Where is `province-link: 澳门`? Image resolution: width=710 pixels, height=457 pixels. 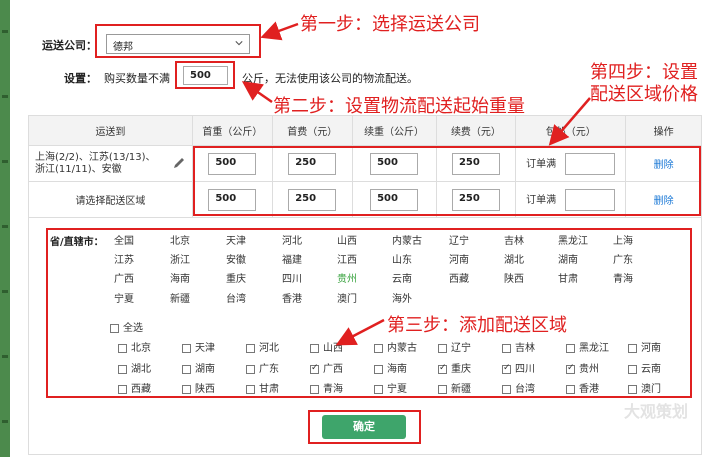 province-link: 澳门 is located at coordinates (347, 297).